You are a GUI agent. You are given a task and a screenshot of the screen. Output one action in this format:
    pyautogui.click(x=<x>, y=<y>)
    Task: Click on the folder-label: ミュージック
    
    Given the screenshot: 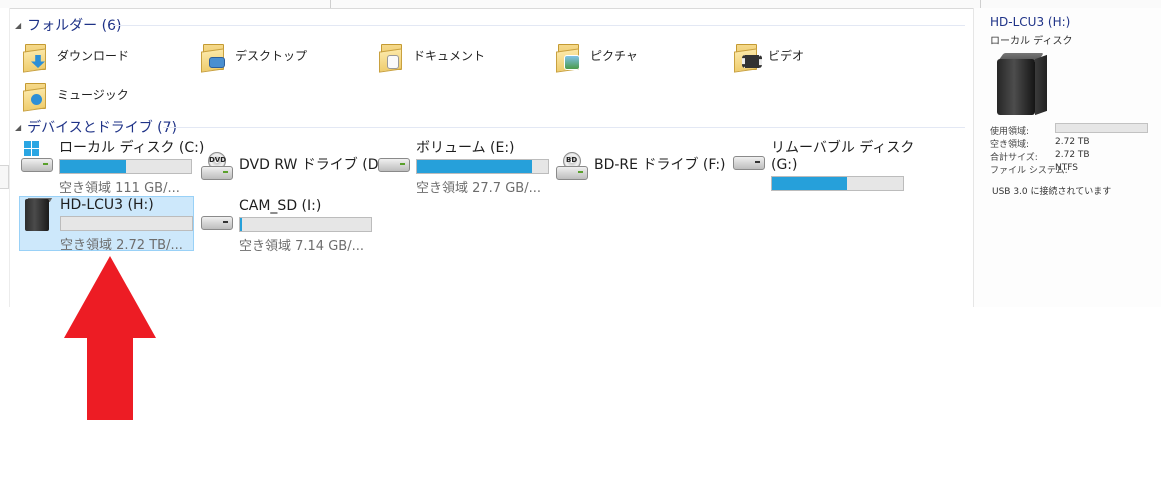 What is the action you would take?
    pyautogui.click(x=93, y=94)
    